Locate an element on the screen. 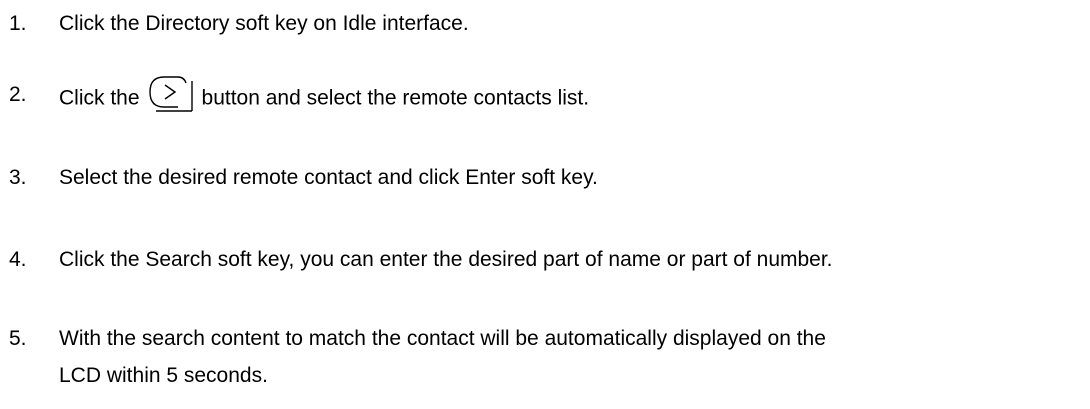  step-number: 2. is located at coordinates (18, 94).